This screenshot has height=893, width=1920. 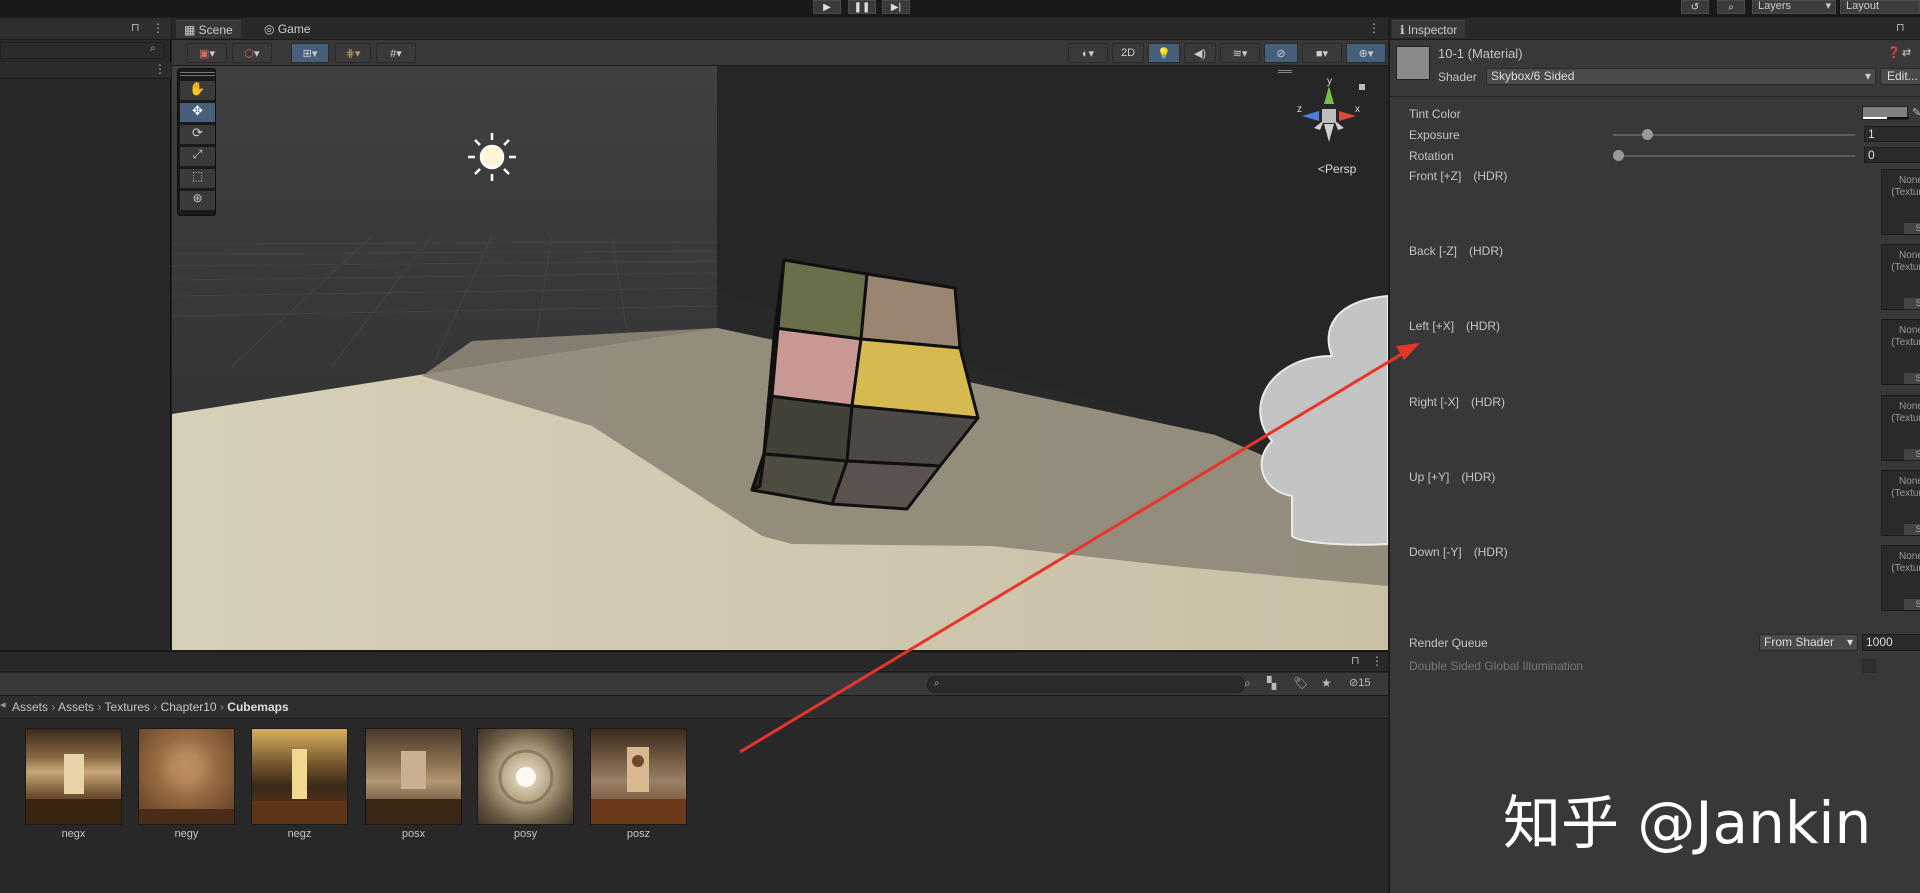 I want to click on toggle-2d-button: 2D, so click(x=1128, y=53).